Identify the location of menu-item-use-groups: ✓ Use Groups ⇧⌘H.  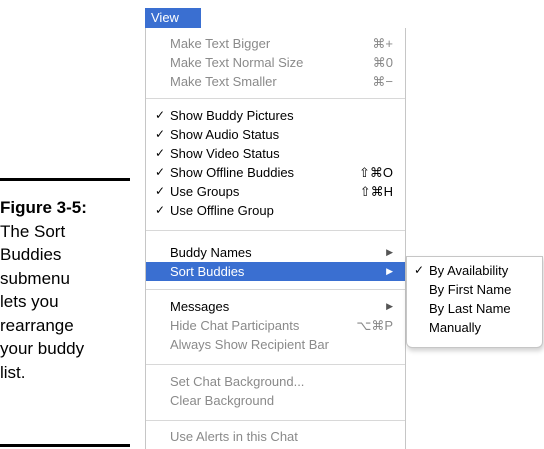
(275, 191).